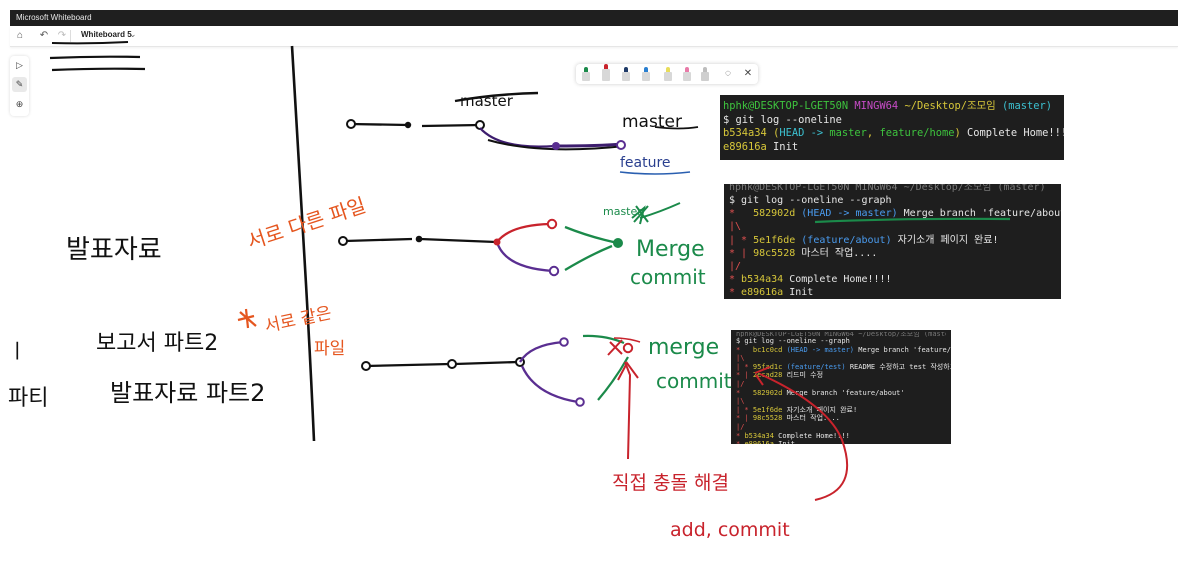  What do you see at coordinates (730, 530) in the screenshot?
I see `hw-add-commit: add, commit` at bounding box center [730, 530].